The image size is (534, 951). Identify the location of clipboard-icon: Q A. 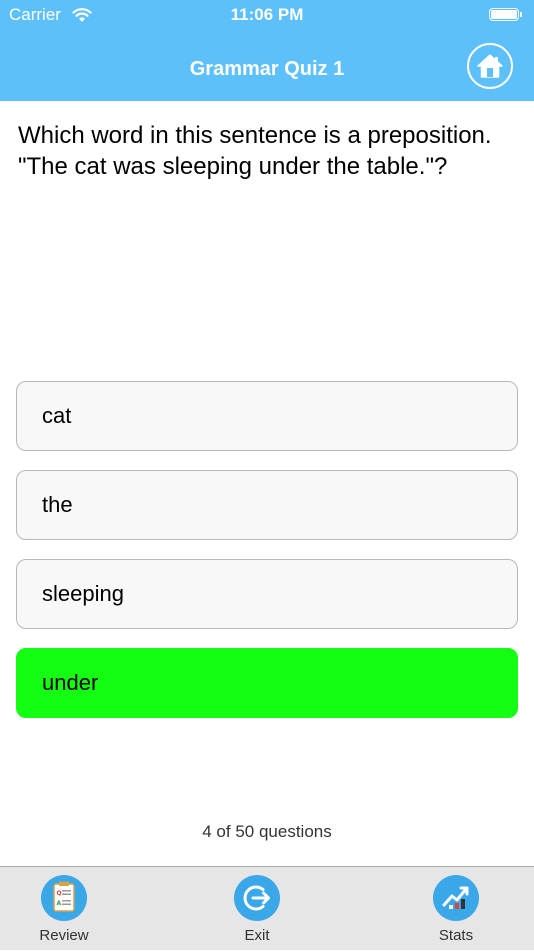
(64, 898).